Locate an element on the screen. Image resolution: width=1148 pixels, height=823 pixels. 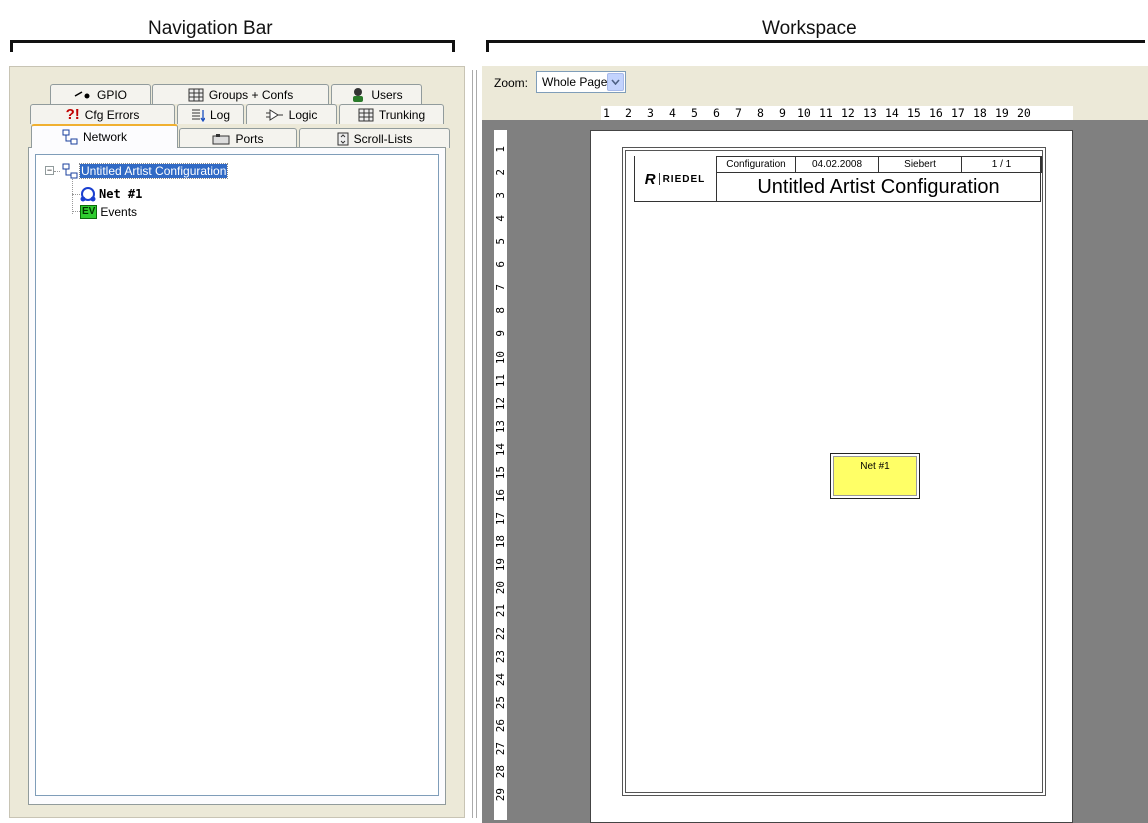
network-icon is located at coordinates (70, 171).